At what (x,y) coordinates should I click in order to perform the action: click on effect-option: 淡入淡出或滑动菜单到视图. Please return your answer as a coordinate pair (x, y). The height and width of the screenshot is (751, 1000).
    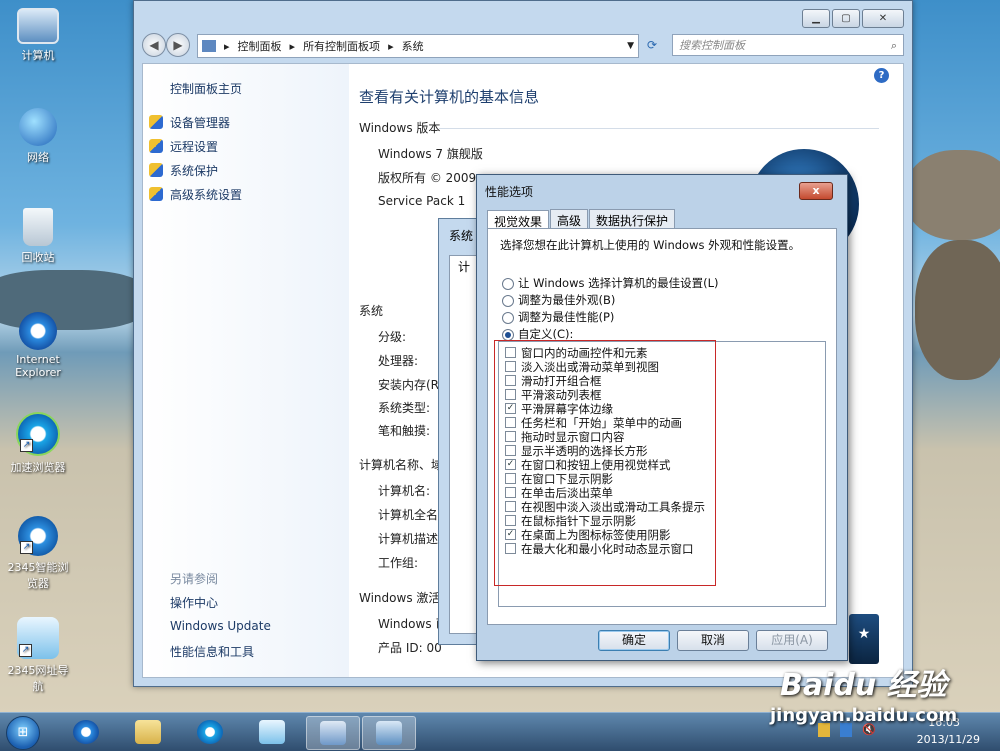
    Looking at the image, I should click on (582, 367).